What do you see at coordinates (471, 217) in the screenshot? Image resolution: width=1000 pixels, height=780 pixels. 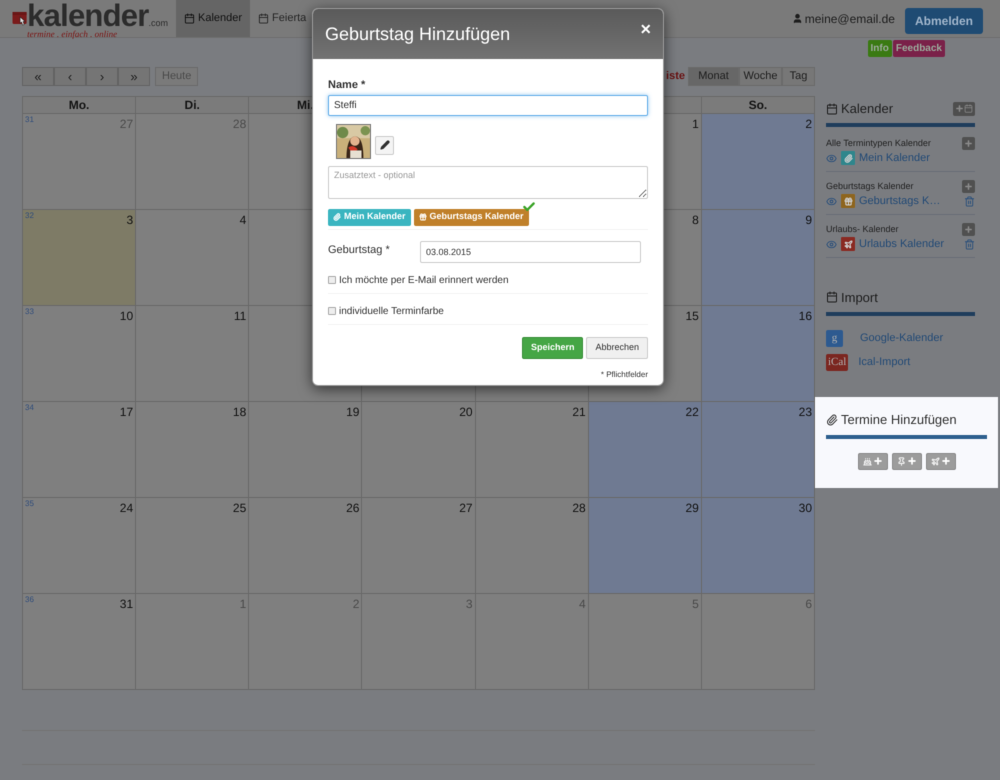 I see `calendar-chip: Geburtstags Kalender` at bounding box center [471, 217].